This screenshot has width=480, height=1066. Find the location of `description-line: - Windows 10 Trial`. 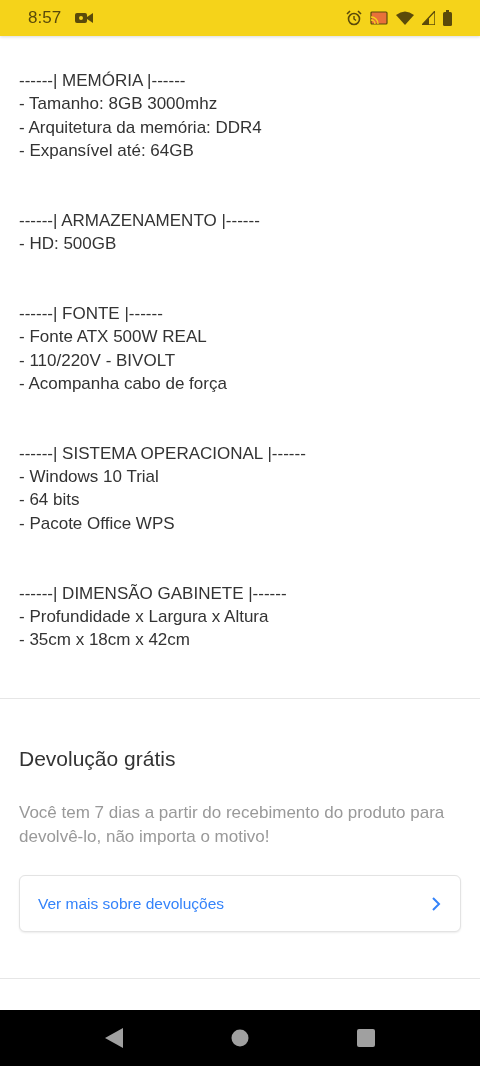

description-line: - Windows 10 Trial is located at coordinates (89, 477).